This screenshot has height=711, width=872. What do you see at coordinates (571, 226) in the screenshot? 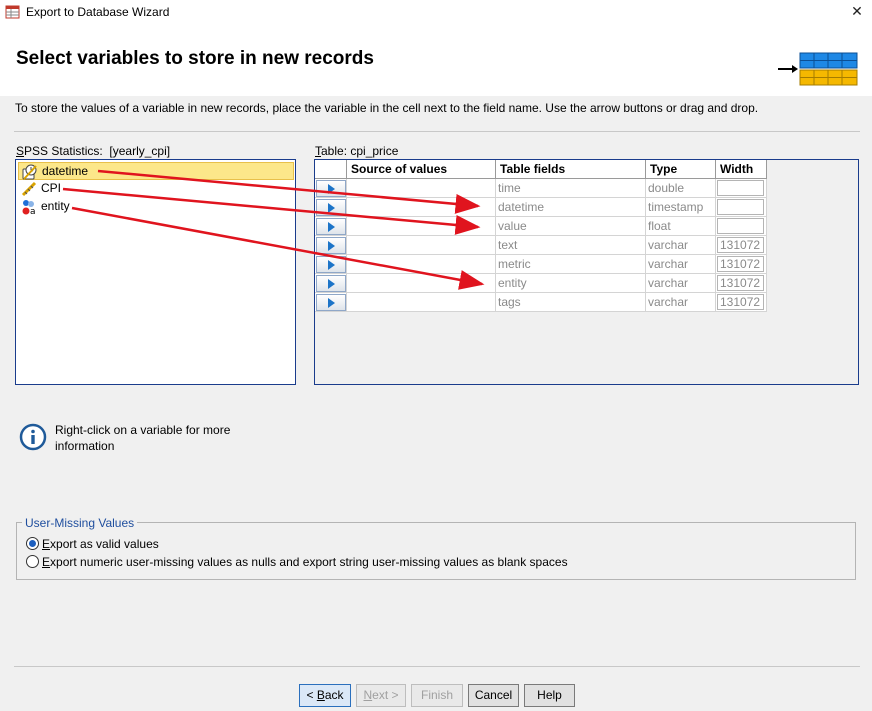
I see `field-cell: value` at bounding box center [571, 226].